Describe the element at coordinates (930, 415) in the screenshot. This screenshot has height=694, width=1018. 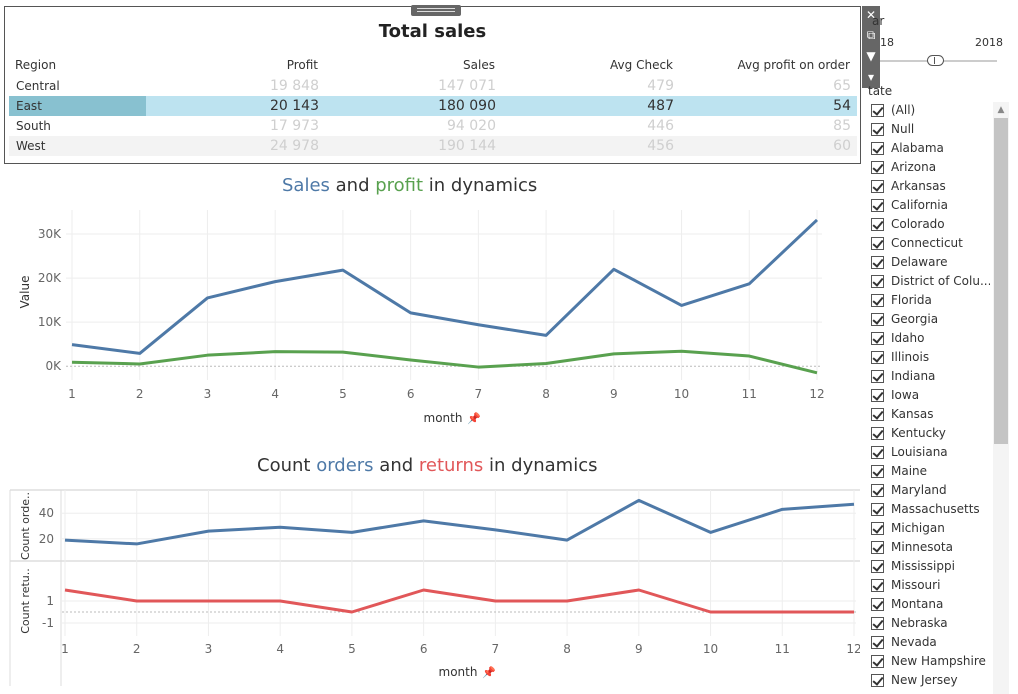
I see `state-filter-item: Kansas` at that location.